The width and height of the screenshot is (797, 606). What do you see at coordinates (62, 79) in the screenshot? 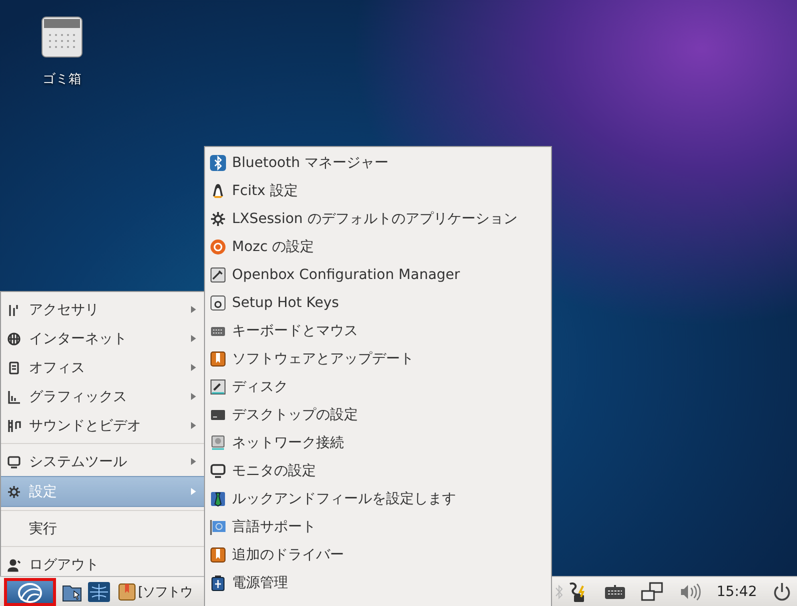
I see `desktop-icon-label: ゴミ箱` at bounding box center [62, 79].